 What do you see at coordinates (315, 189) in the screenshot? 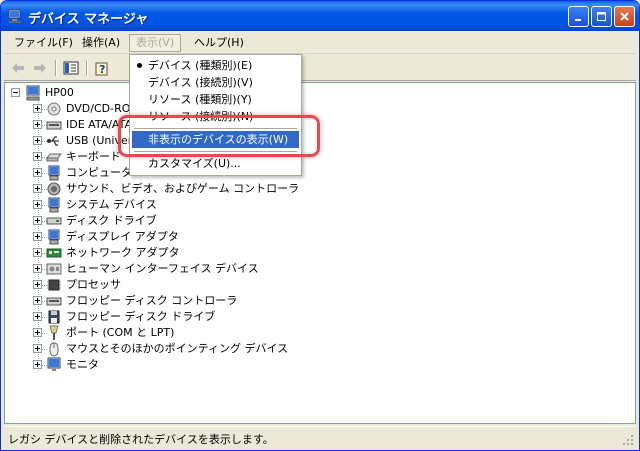
I see `tree-row: サウンド、ビデオ、およびゲーム コントローラ` at bounding box center [315, 189].